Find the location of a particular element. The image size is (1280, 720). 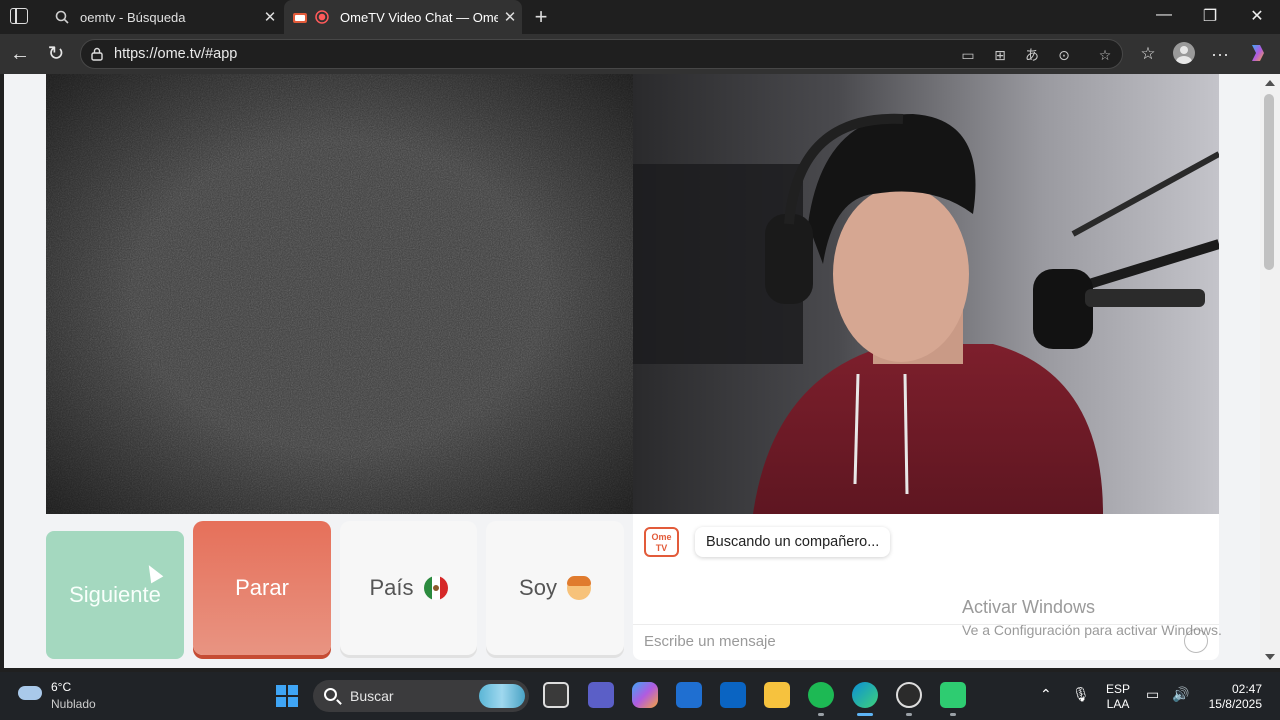

system-clock: 02:47 15/8/2025 is located at coordinates (1231, 697).